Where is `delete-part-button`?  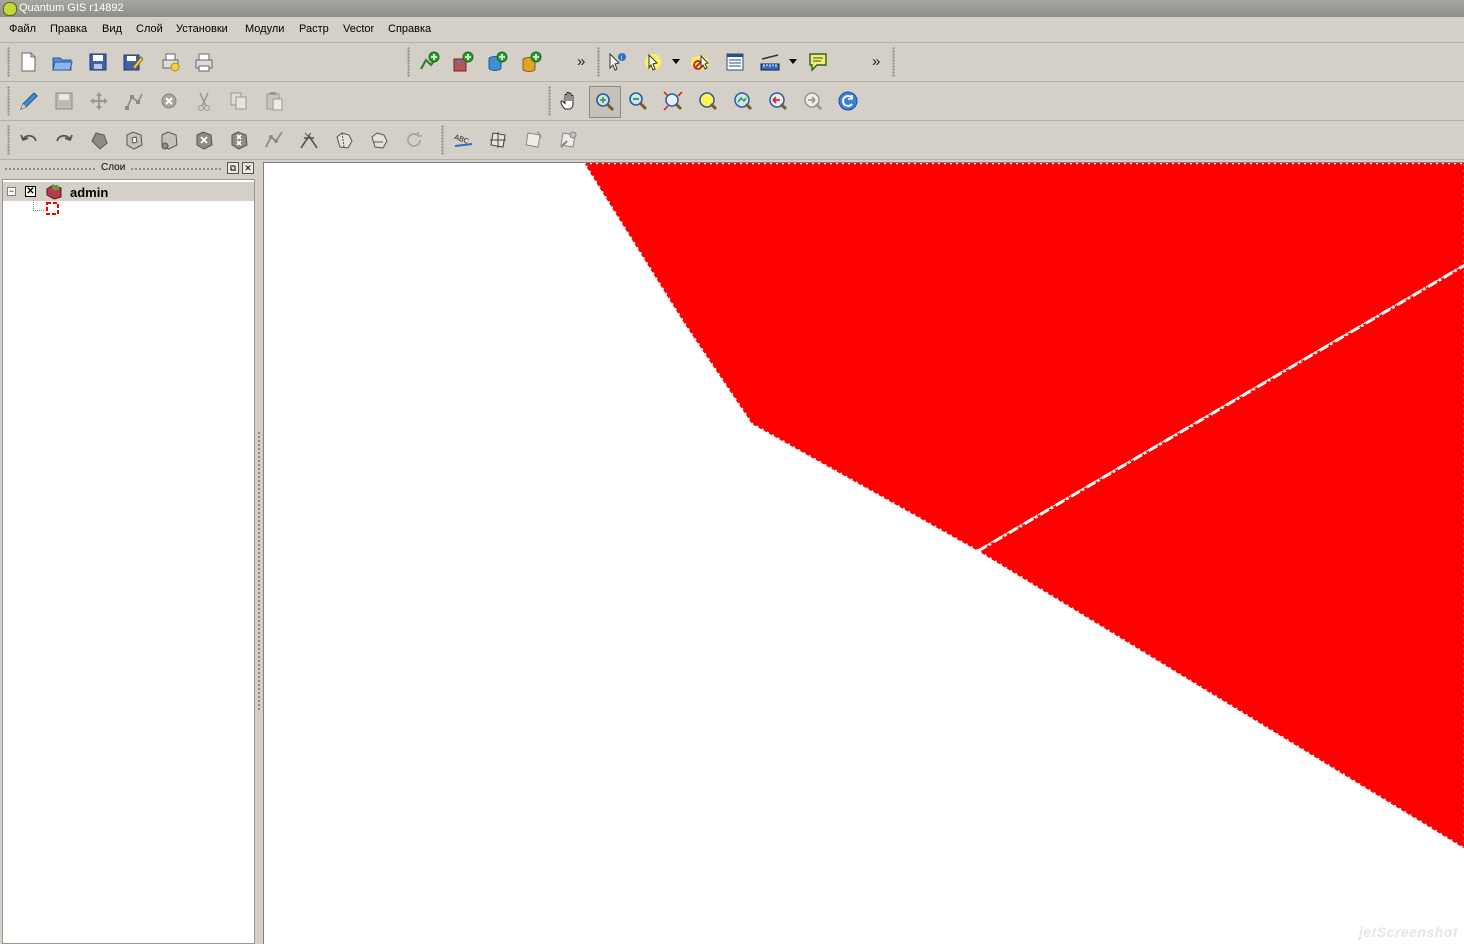 delete-part-button is located at coordinates (239, 140).